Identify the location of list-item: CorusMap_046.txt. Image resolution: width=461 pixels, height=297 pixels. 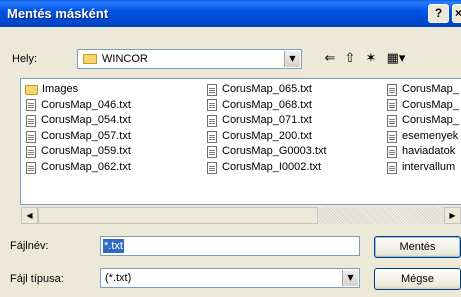
(78, 106).